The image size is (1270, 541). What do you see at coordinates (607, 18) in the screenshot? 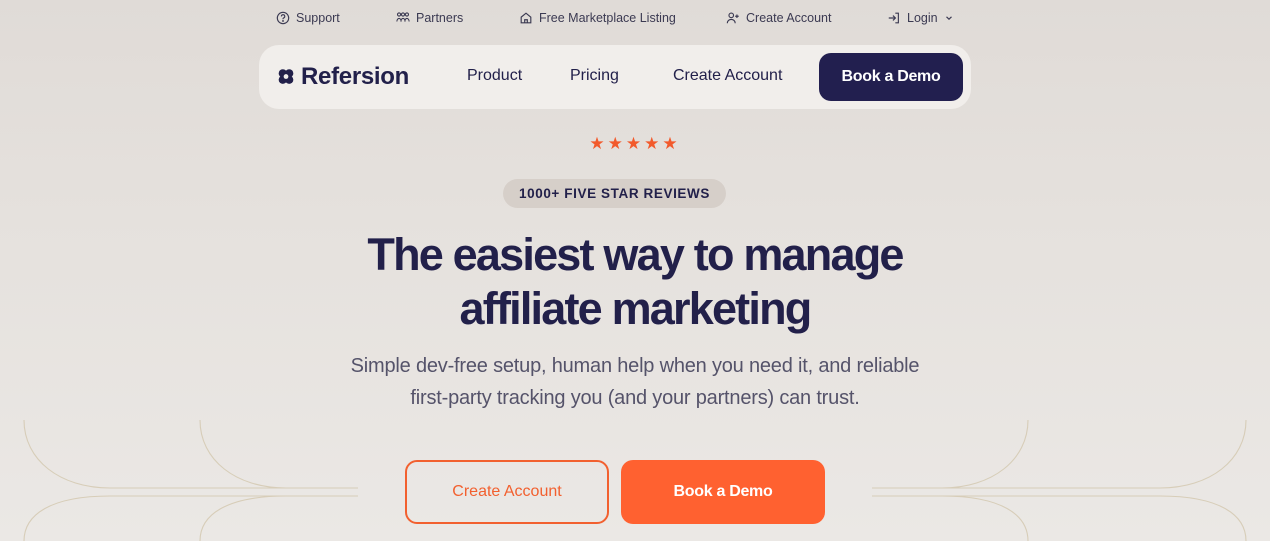
I see `marketplace-label: Free Marketplace Listing` at bounding box center [607, 18].